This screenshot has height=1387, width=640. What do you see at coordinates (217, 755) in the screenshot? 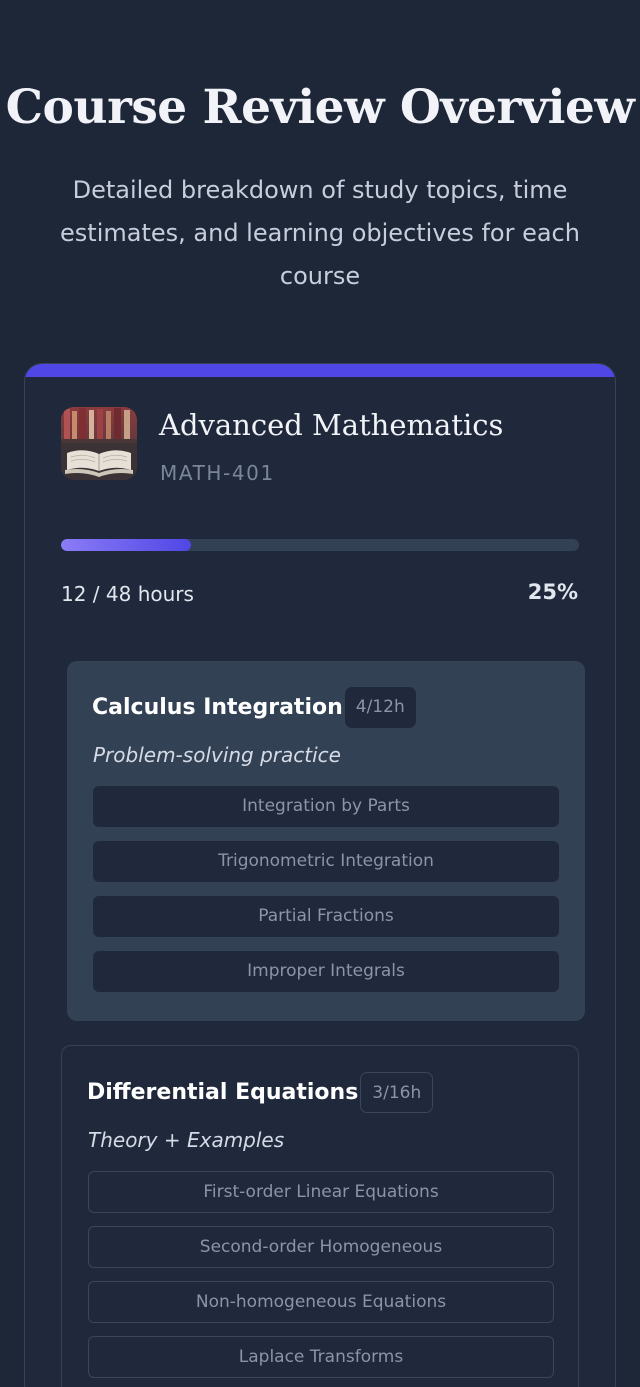
I see `topic-description: Problem-solving practice` at bounding box center [217, 755].